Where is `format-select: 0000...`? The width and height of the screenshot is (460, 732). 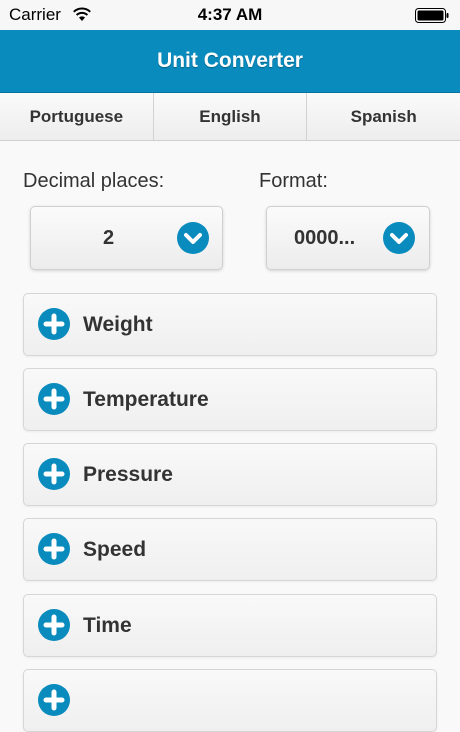
format-select: 0000... is located at coordinates (348, 238).